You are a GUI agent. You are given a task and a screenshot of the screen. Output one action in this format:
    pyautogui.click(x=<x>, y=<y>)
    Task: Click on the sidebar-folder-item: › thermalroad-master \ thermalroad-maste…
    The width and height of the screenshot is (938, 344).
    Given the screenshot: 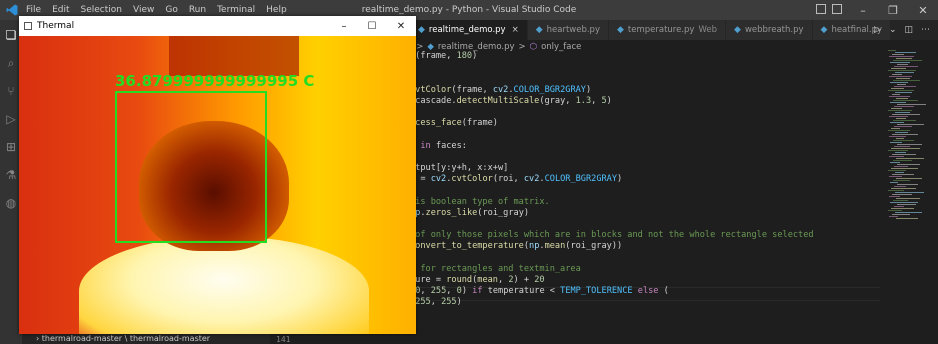 What is the action you would take?
    pyautogui.click(x=123, y=338)
    